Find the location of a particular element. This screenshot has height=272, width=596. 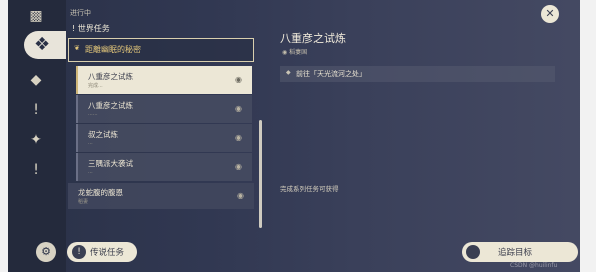

subquest-item: 三隅派大袭试 ... ◉ is located at coordinates (164, 167).